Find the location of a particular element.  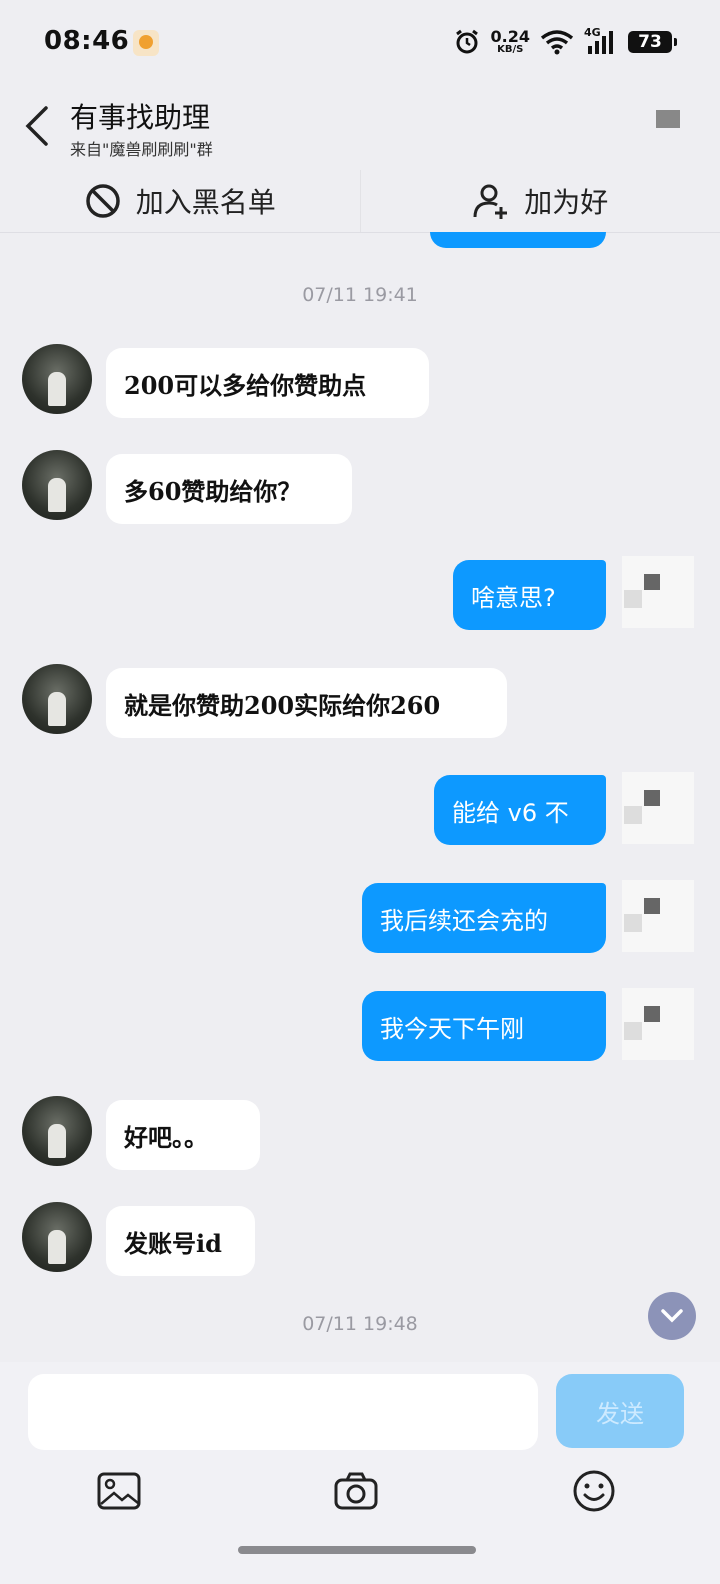

status-bar: 08:46 0.24 KB/S 4G 73 is located at coordinates (360, 42).